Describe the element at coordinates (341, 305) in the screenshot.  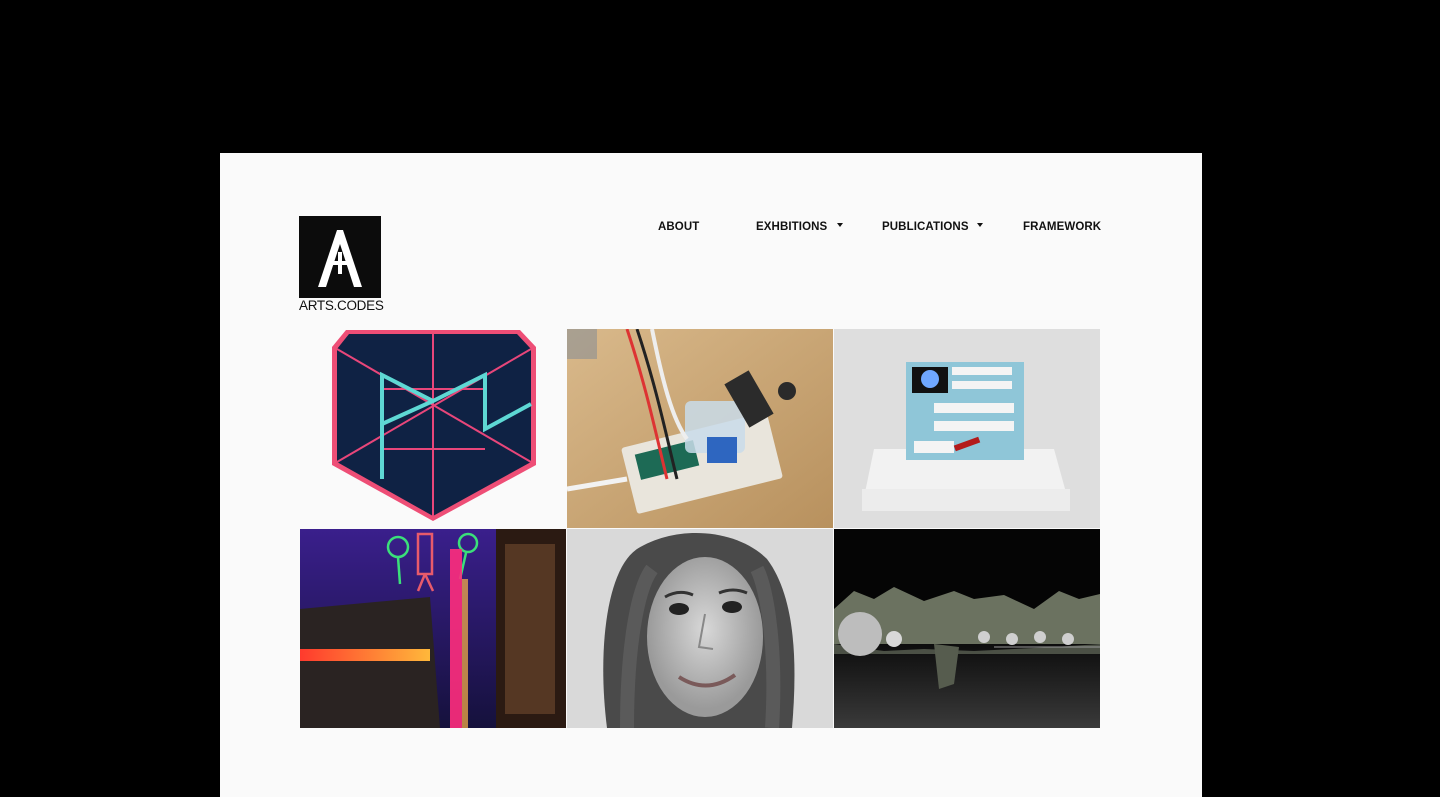
I see `logo-text: ARTS.CODES` at that location.